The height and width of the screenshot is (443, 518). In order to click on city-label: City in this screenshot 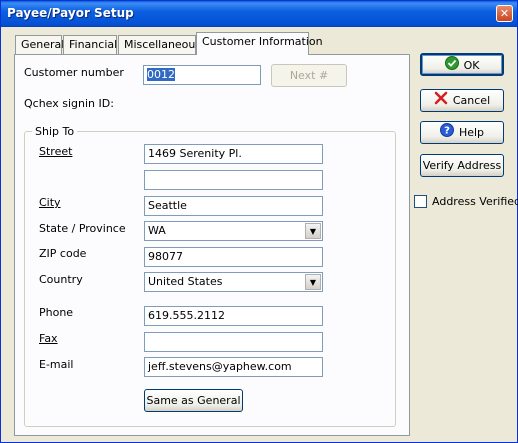, I will do `click(50, 202)`.